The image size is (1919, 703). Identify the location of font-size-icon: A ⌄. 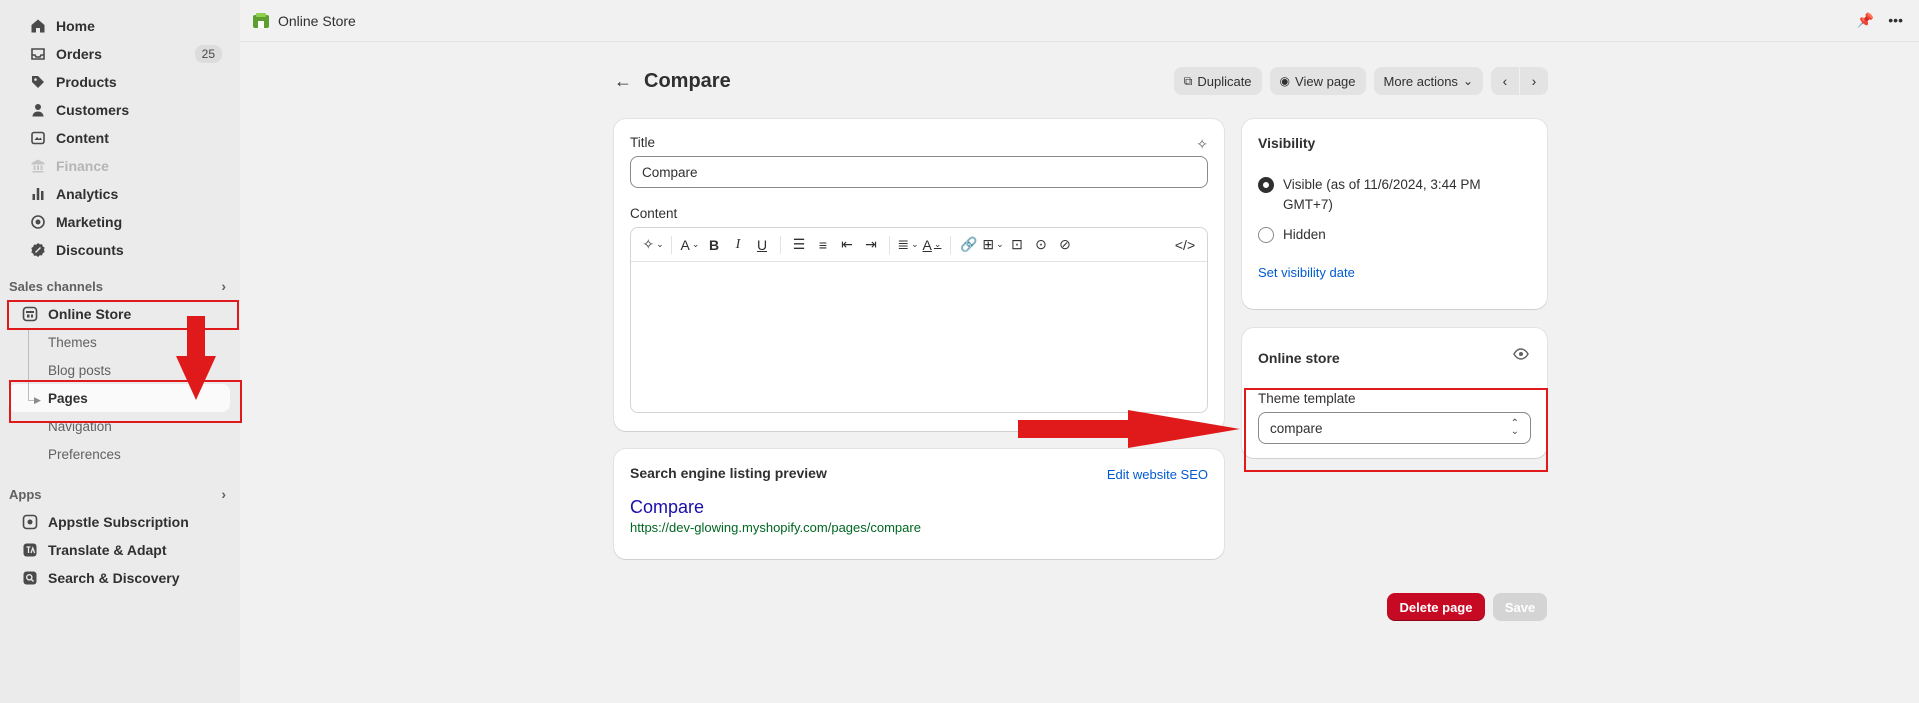
(690, 245).